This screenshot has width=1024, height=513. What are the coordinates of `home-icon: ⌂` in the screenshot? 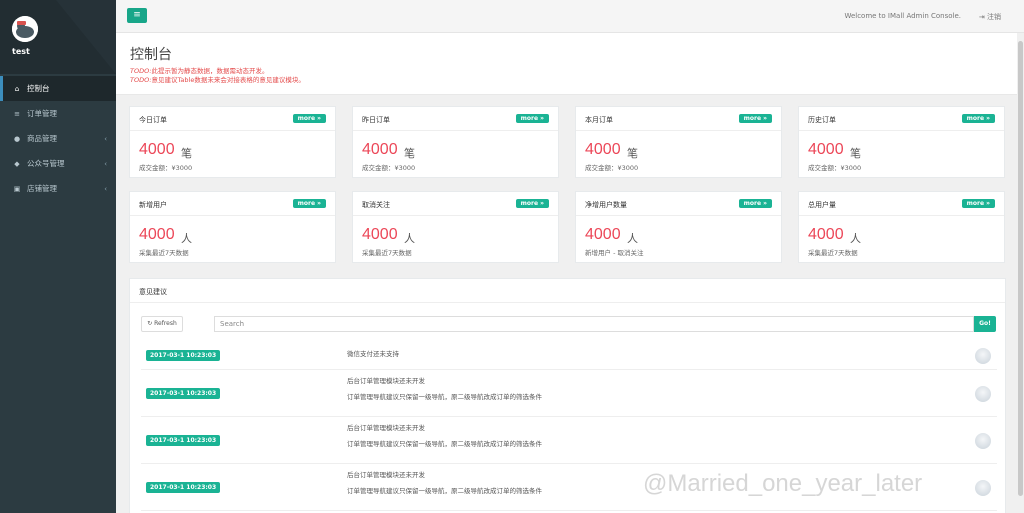 It's located at (17, 88).